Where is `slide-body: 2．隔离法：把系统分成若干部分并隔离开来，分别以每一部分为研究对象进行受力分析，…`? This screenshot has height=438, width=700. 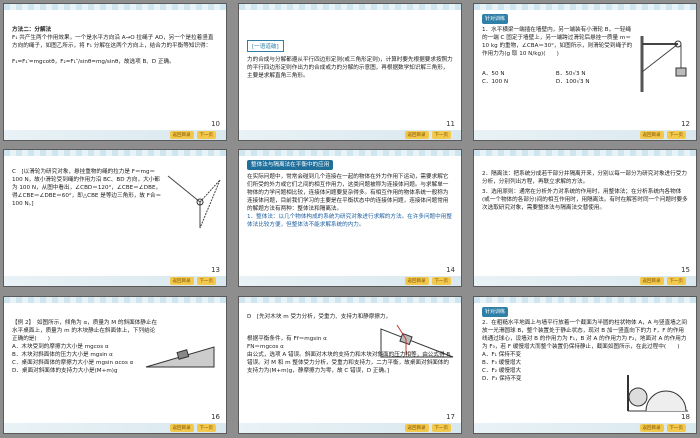
slide-body: 2．隔离法：把系统分成若干部分并隔离开来，分别以每一部分为研究对象进行受力分析，… is located at coordinates (585, 191).